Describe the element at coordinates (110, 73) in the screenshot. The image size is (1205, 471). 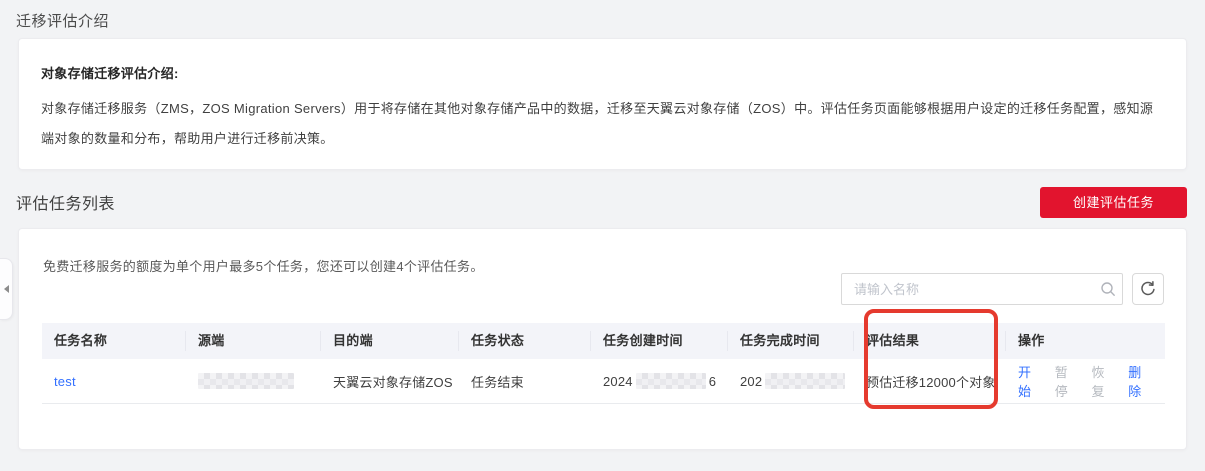
I see `intro-card-heading: 对象存储迁移评估介绍:` at that location.